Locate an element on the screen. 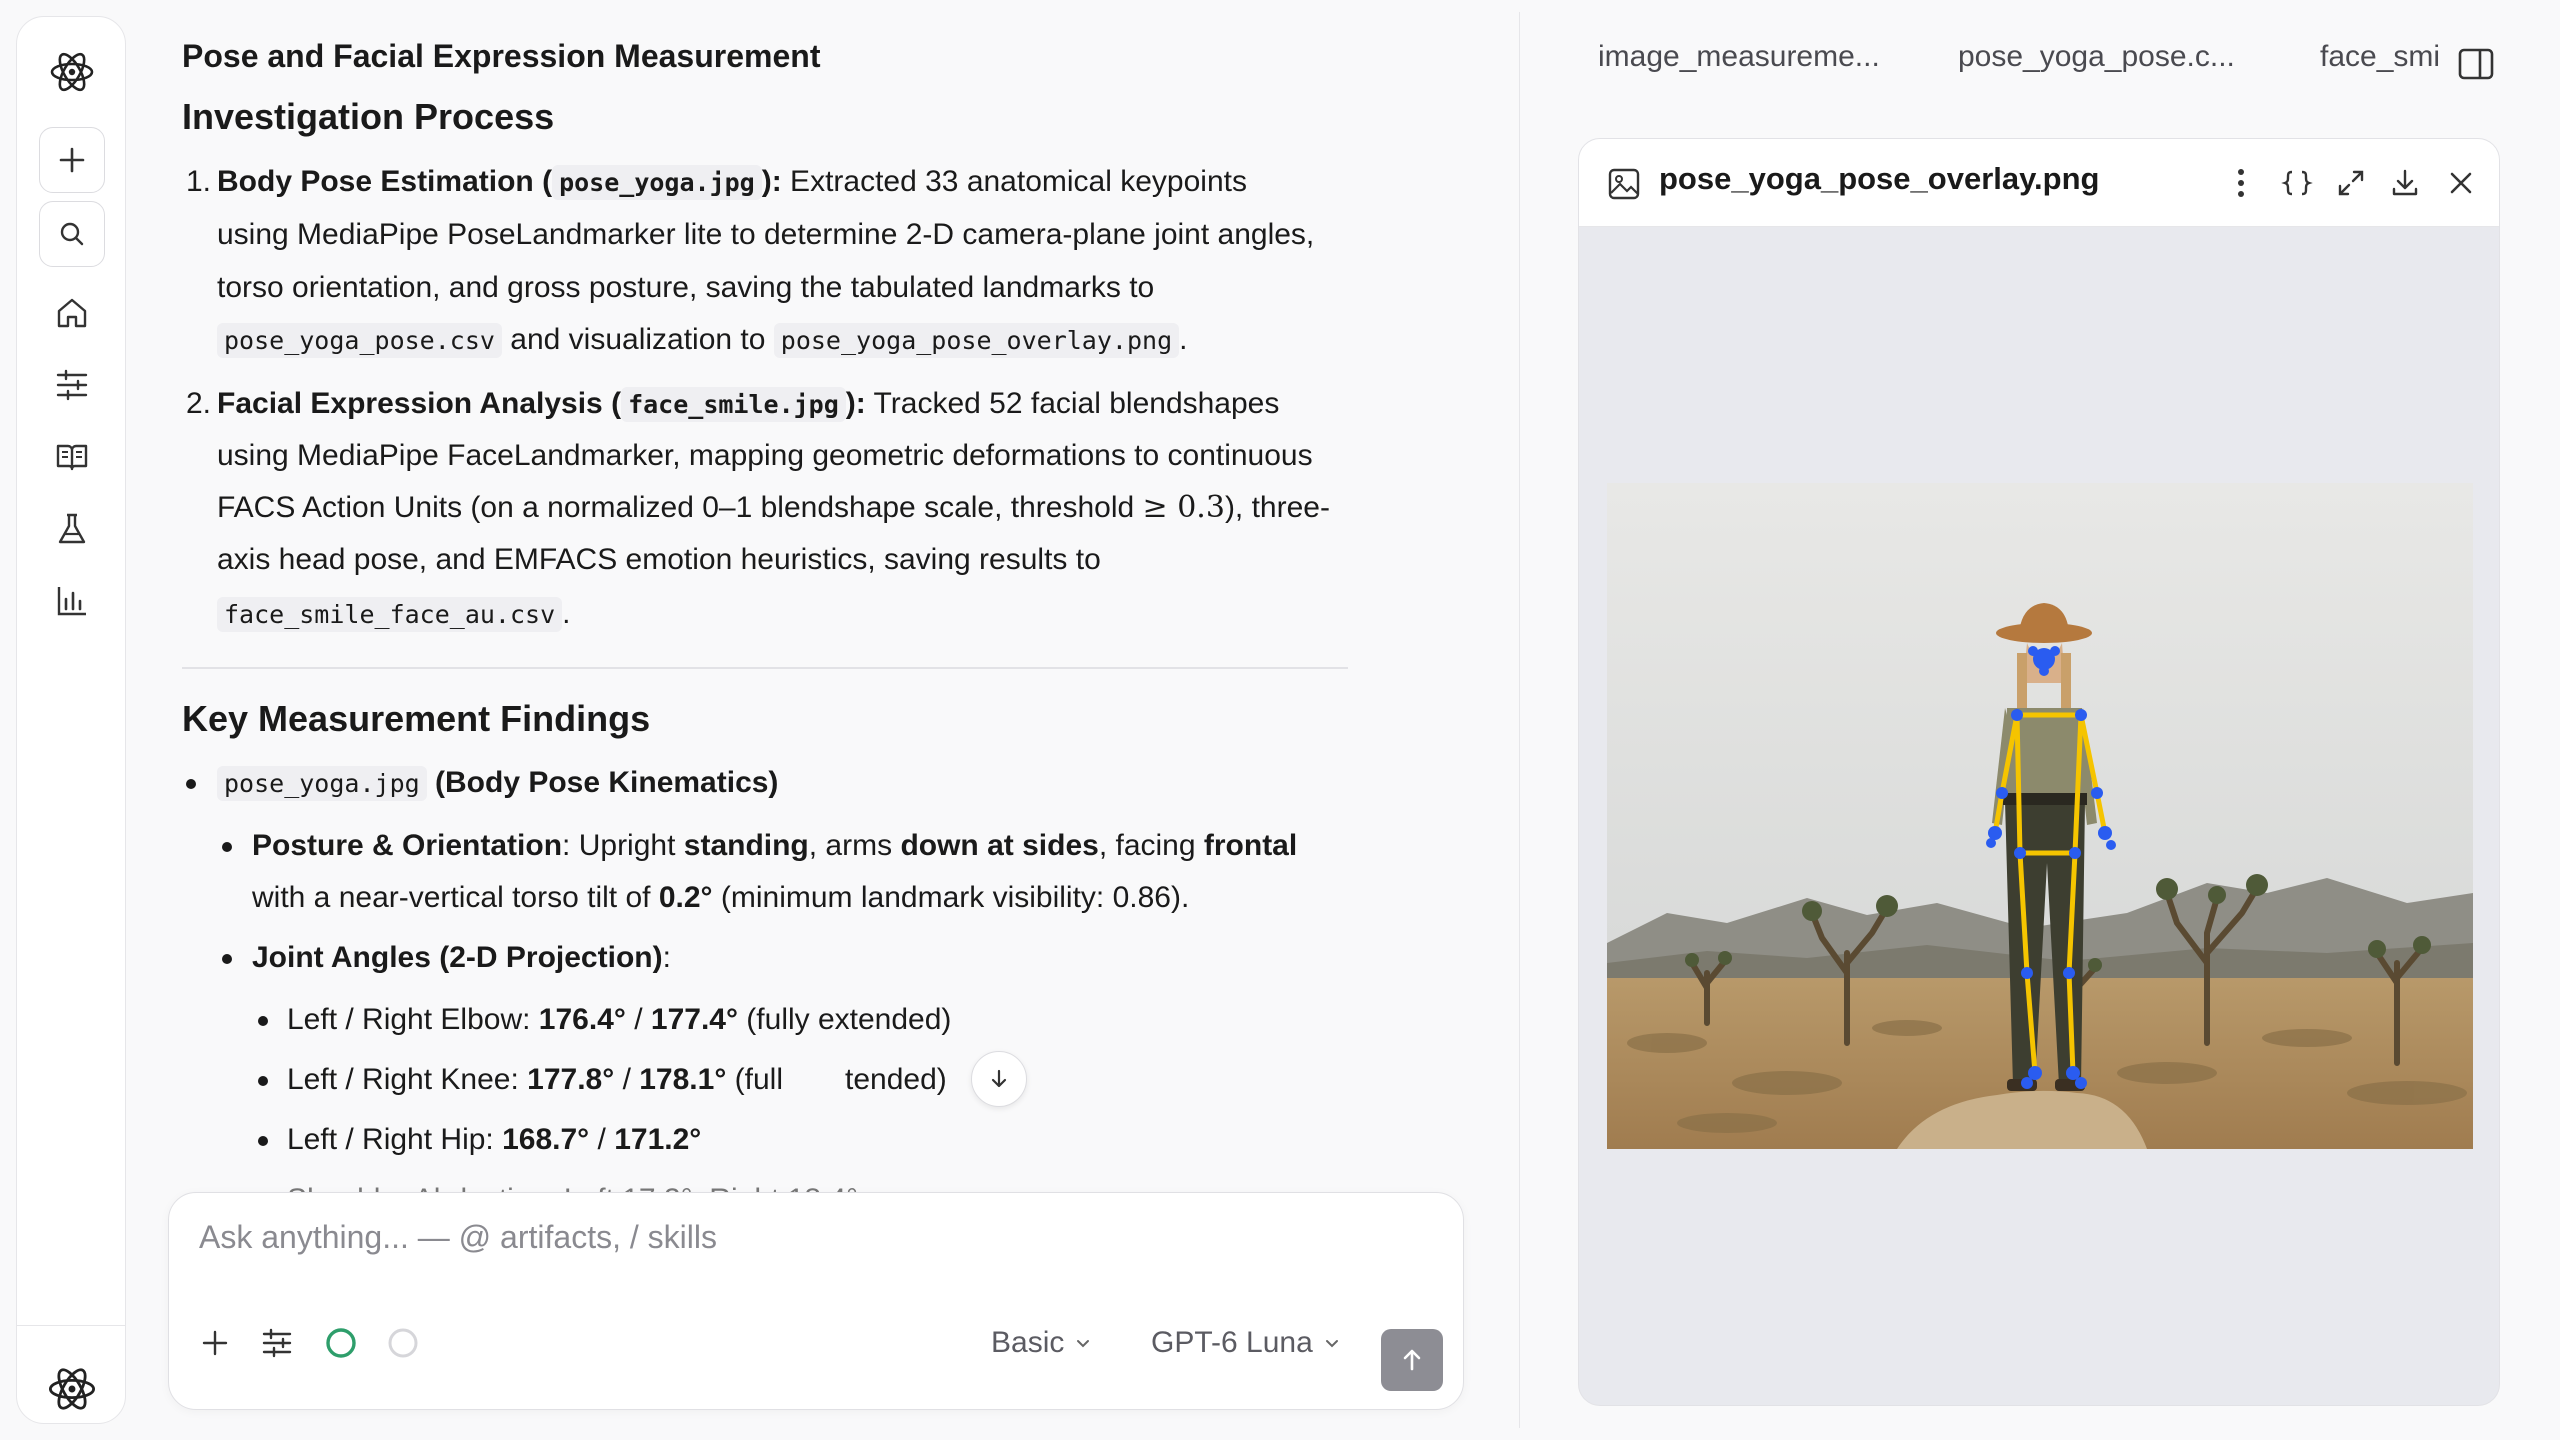  pane-divider is located at coordinates (1519, 720).